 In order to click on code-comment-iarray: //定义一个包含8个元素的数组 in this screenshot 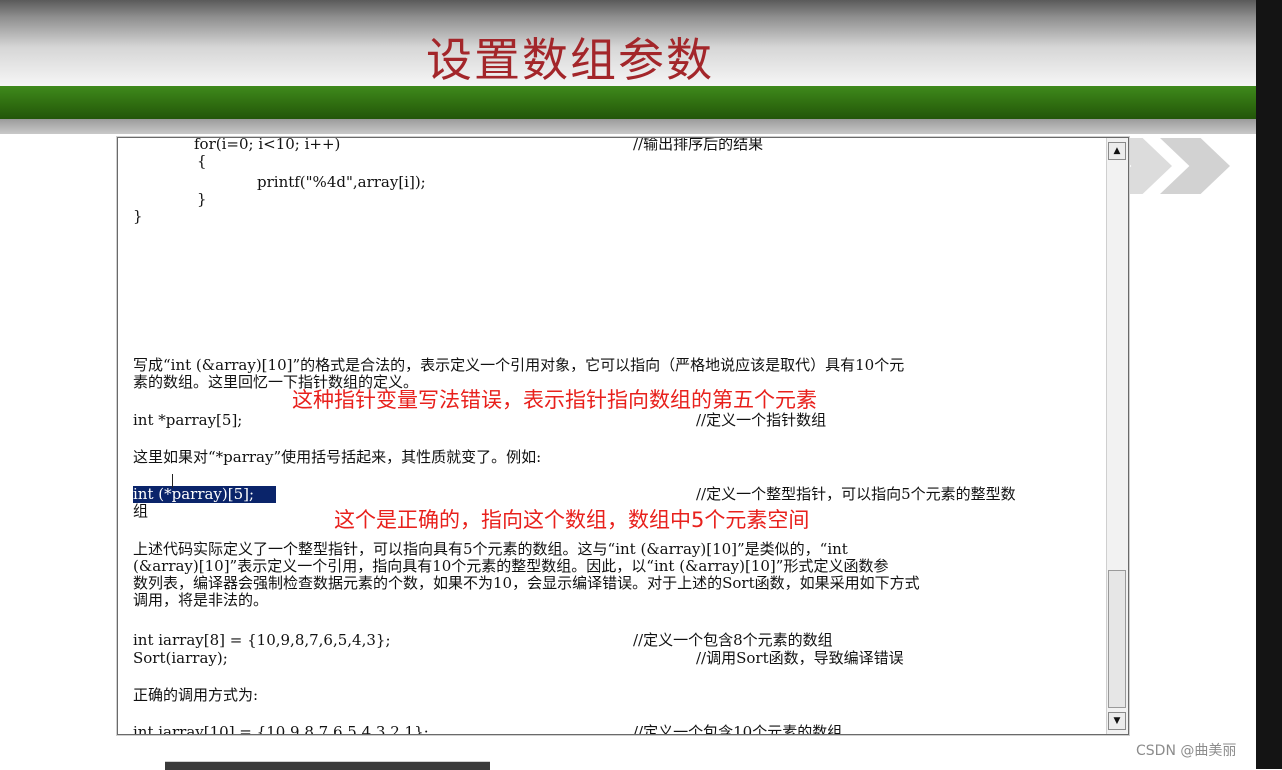, I will do `click(733, 640)`.